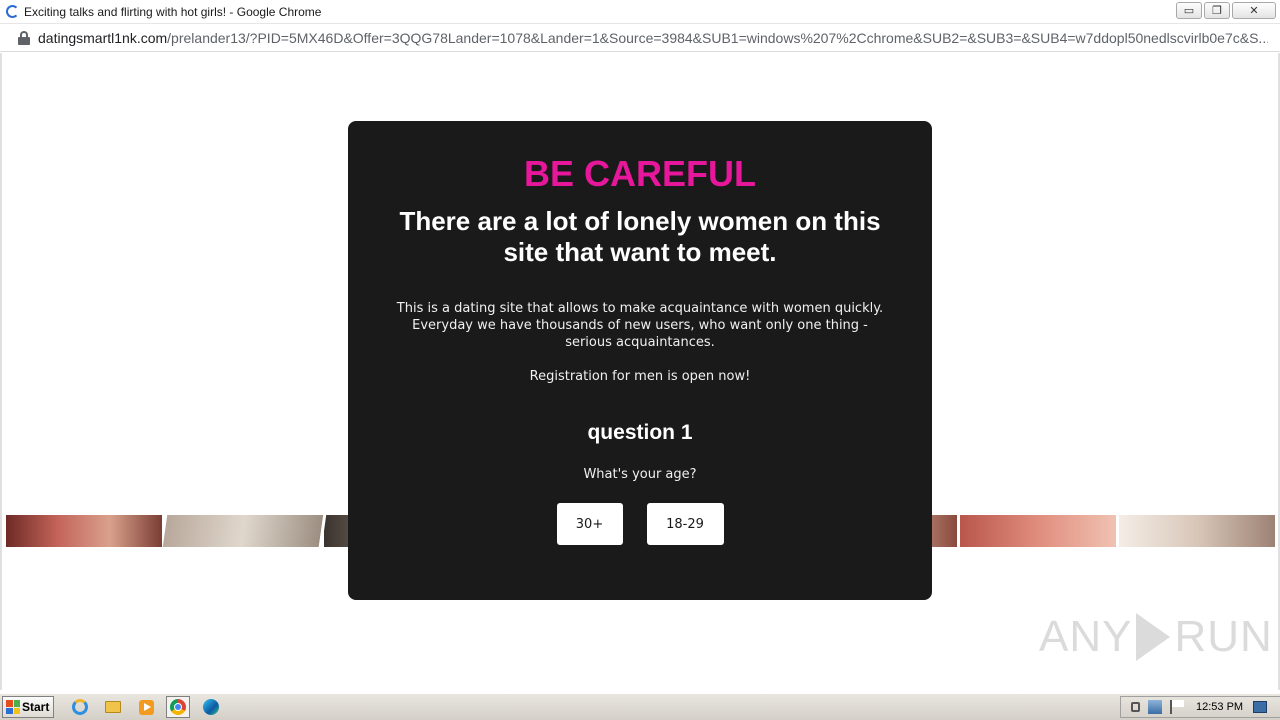 Image resolution: width=1280 pixels, height=720 pixels. What do you see at coordinates (640, 474) in the screenshot?
I see `question-text: What's your age?` at bounding box center [640, 474].